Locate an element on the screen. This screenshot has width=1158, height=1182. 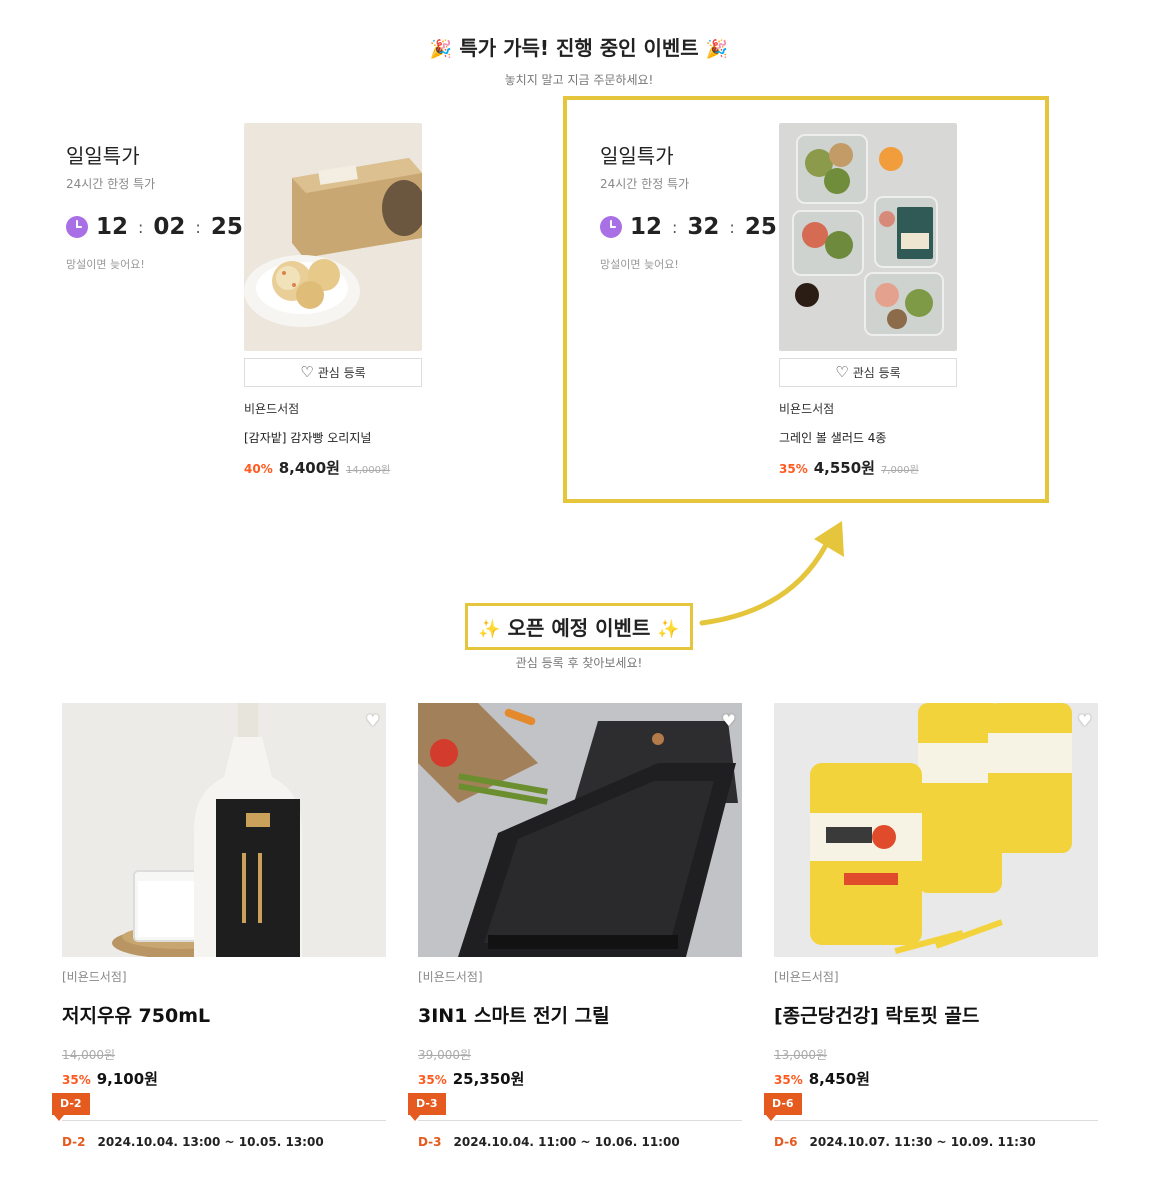
sale-price: 8,450원 is located at coordinates (839, 1079).